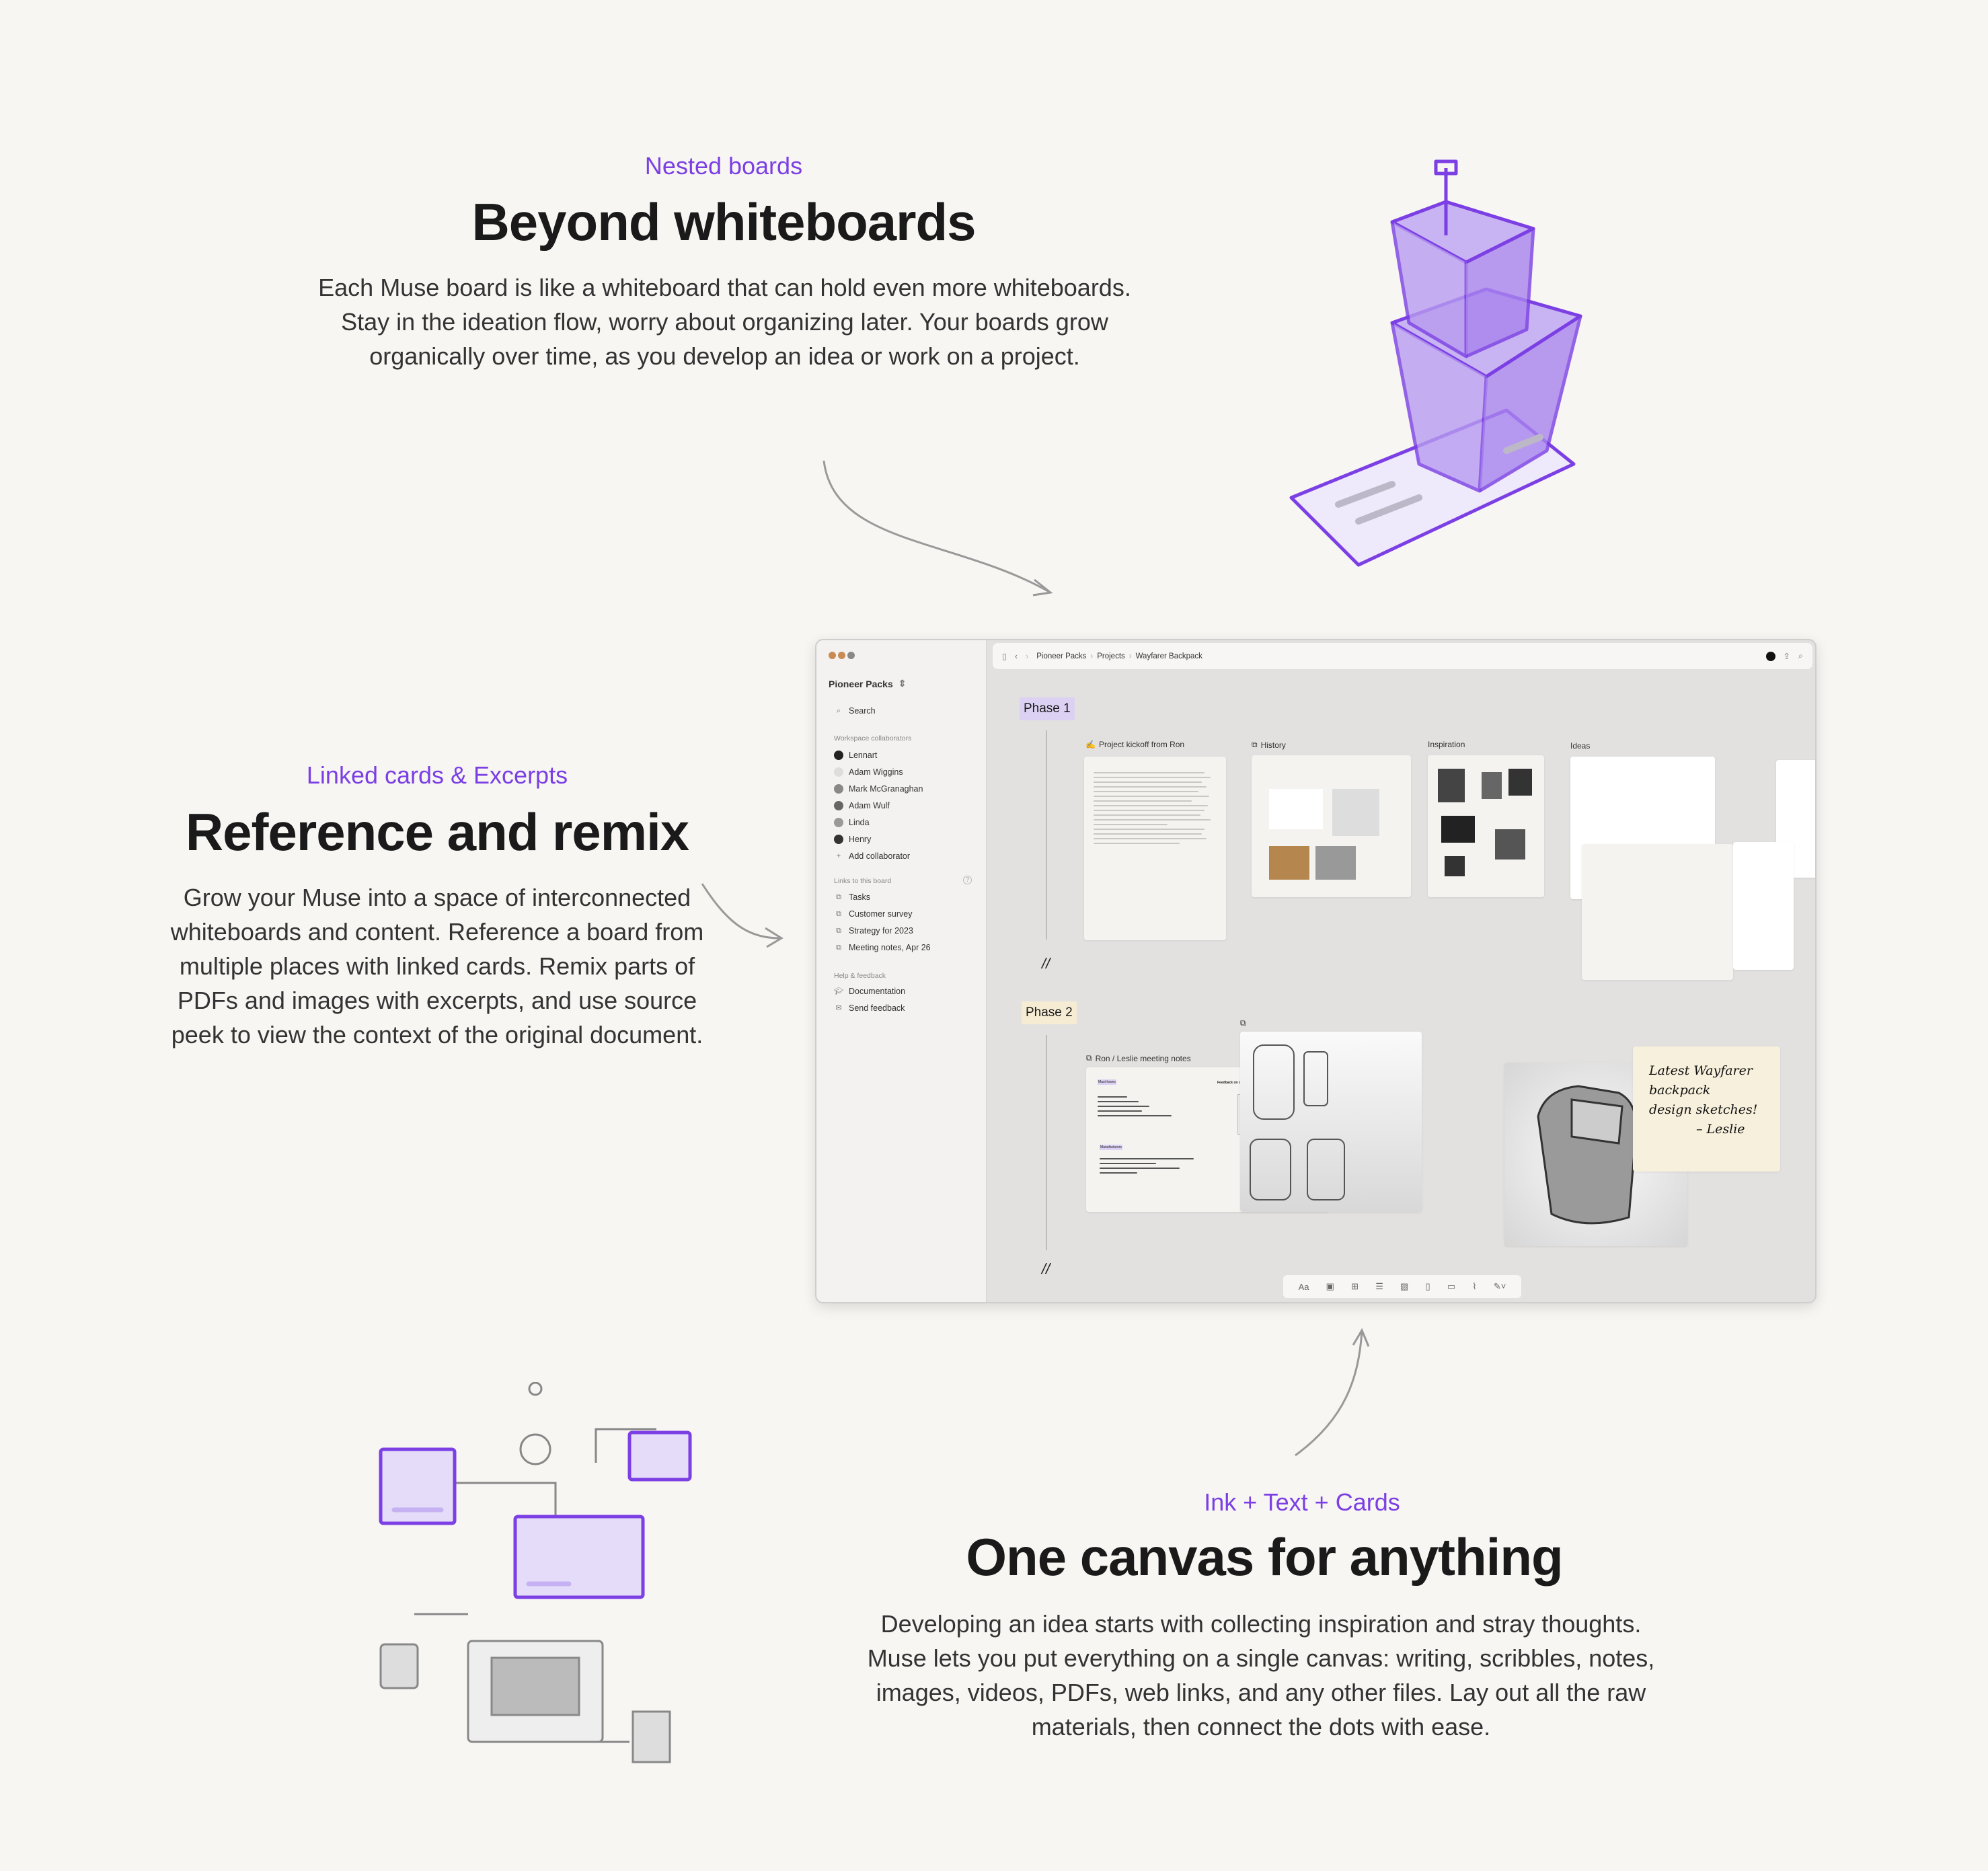  What do you see at coordinates (838, 1008) in the screenshot?
I see `mail-icon: ✉` at bounding box center [838, 1008].